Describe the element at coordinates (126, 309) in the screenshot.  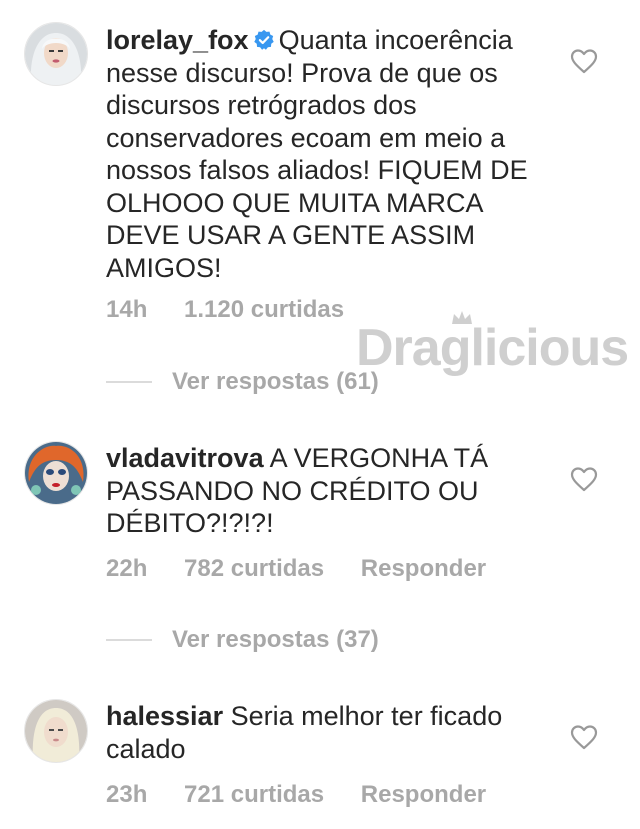
I see `comment-time: 14h` at that location.